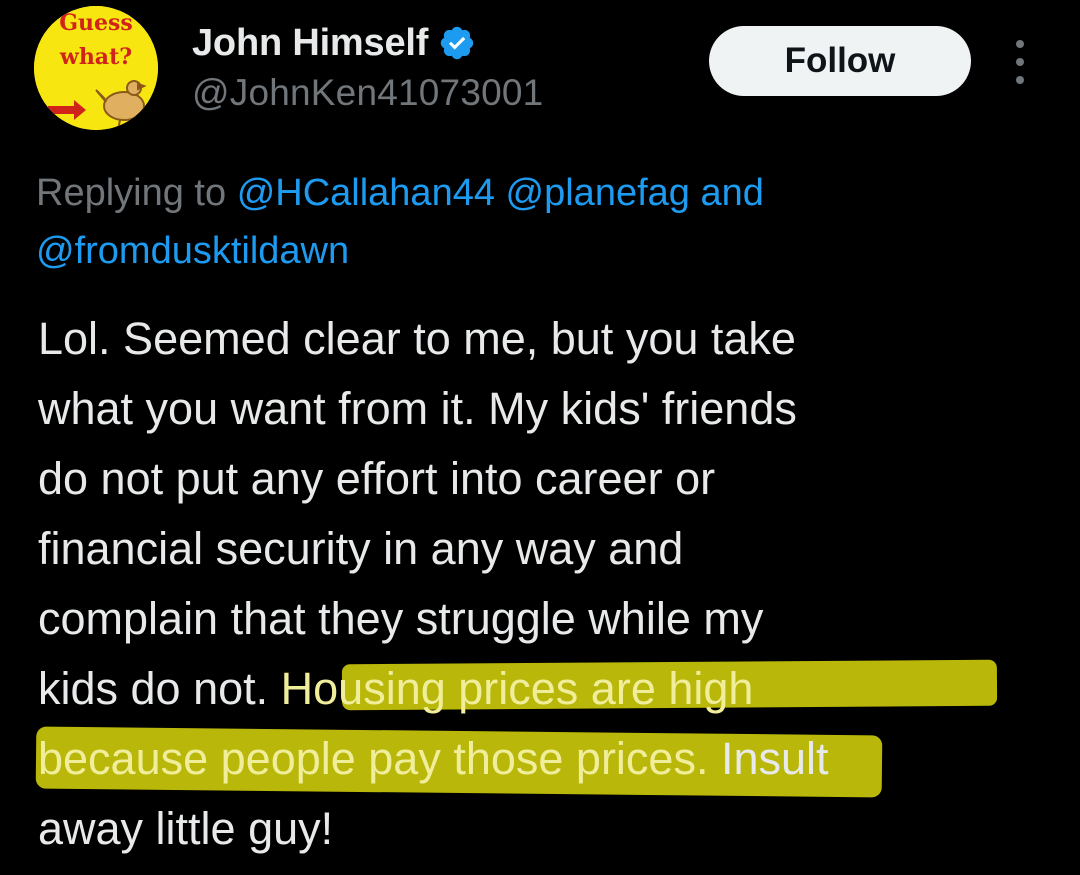 The height and width of the screenshot is (875, 1080). I want to click on author-name-row: John Himself, so click(334, 43).